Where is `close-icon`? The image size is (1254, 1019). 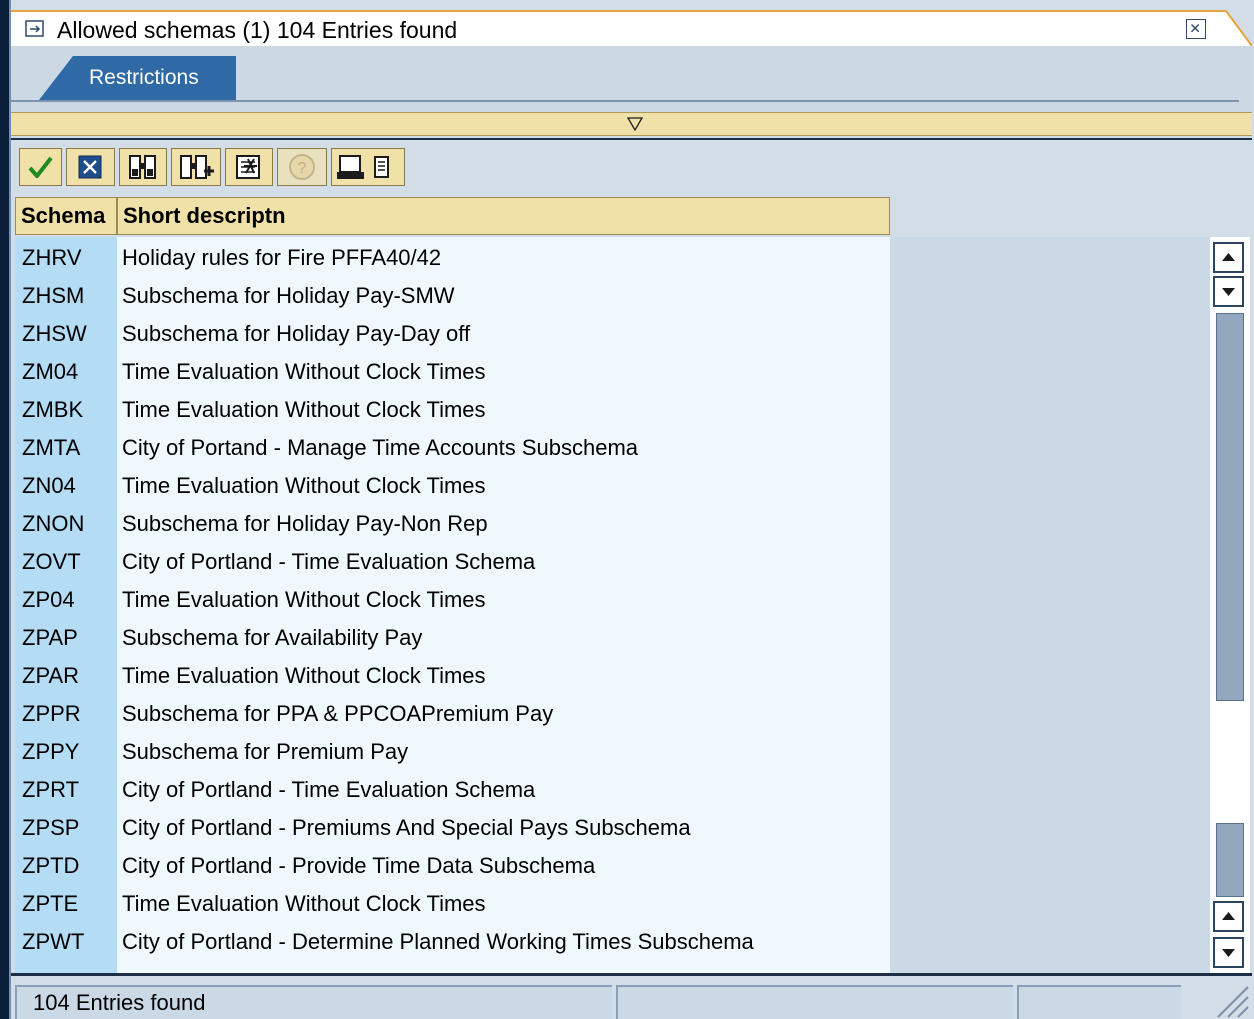 close-icon is located at coordinates (1195, 28).